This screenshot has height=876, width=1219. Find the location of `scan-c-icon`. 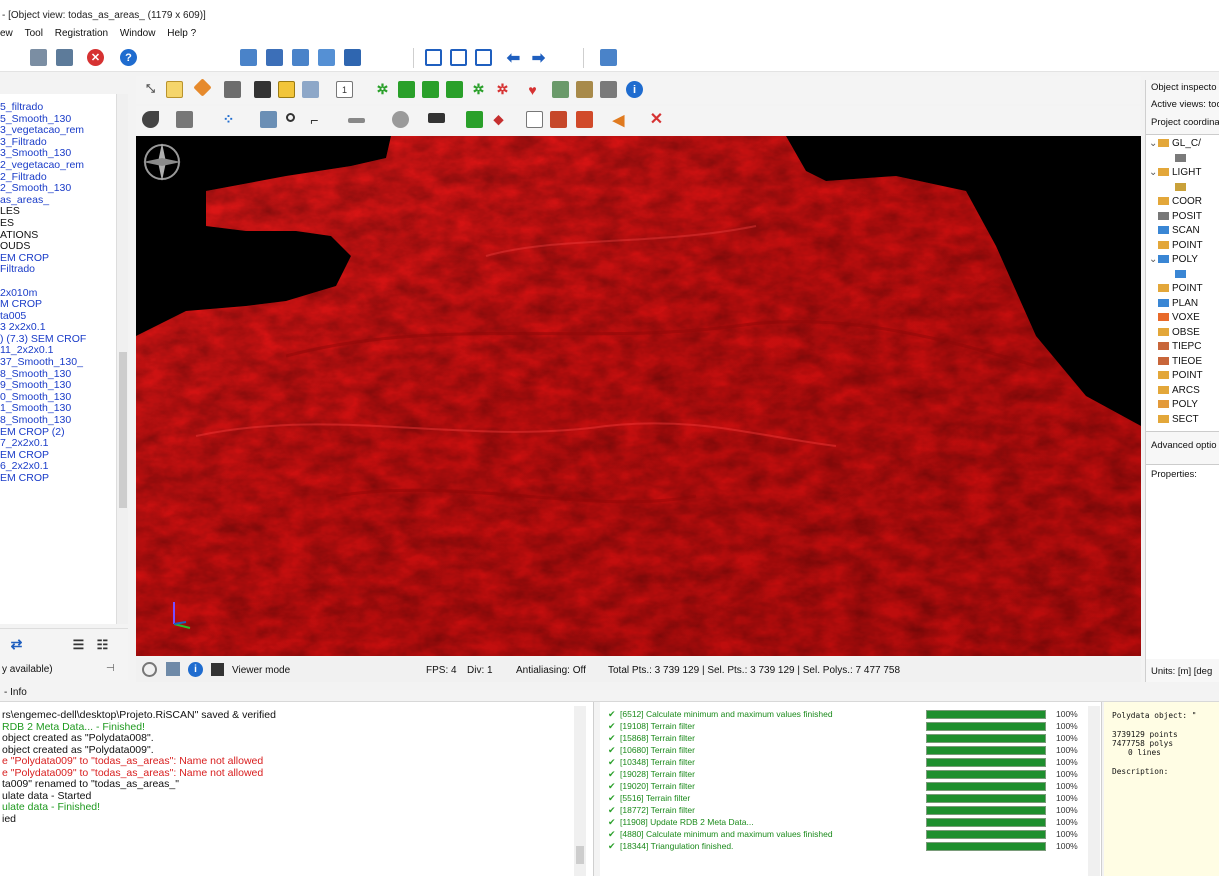

scan-c-icon is located at coordinates (300, 57).